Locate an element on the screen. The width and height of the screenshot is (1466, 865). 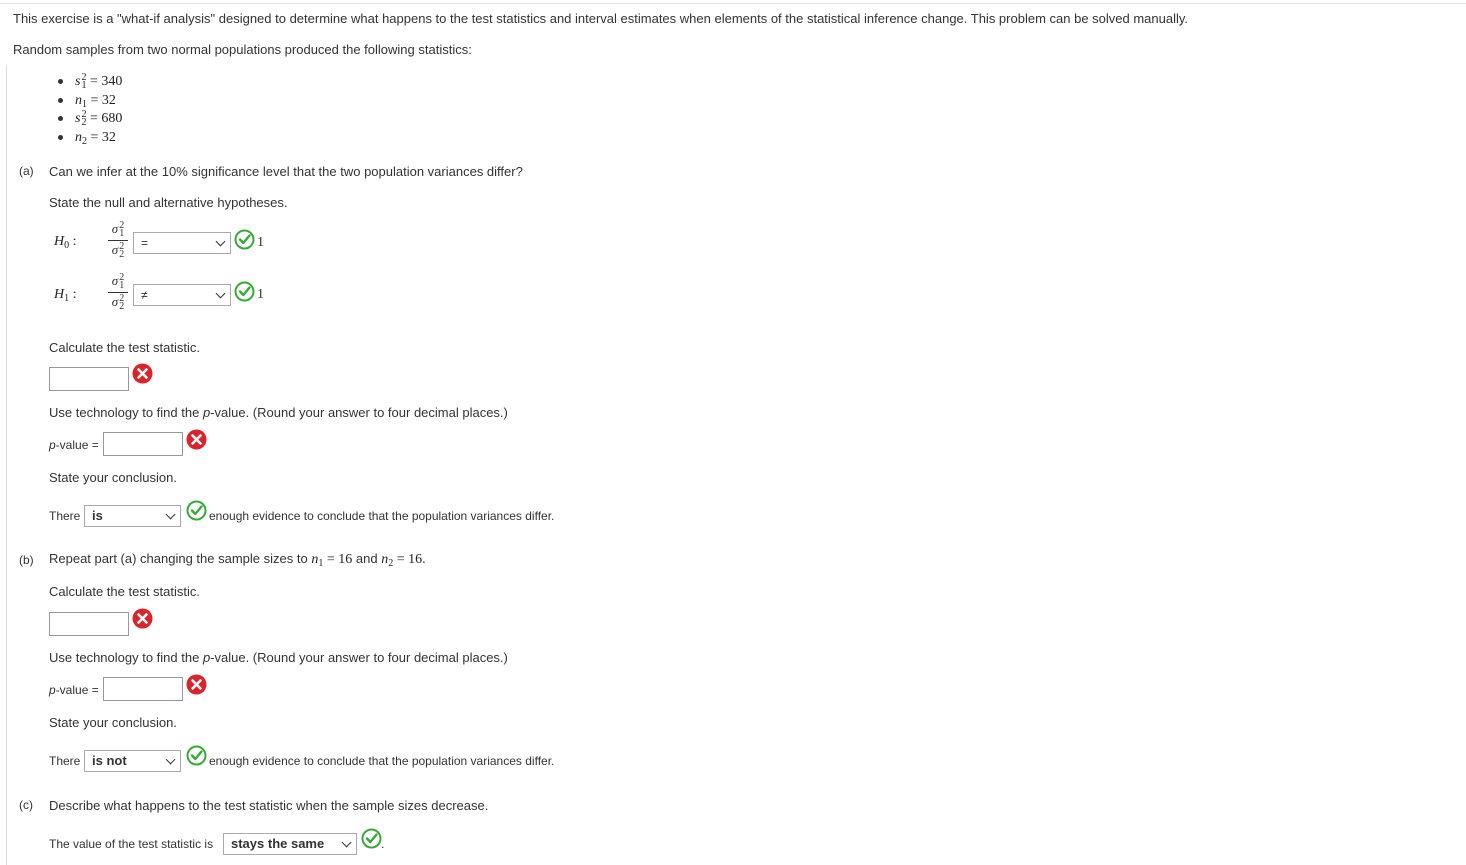
part-a-pvalue-label: p-value = is located at coordinates (74, 445).